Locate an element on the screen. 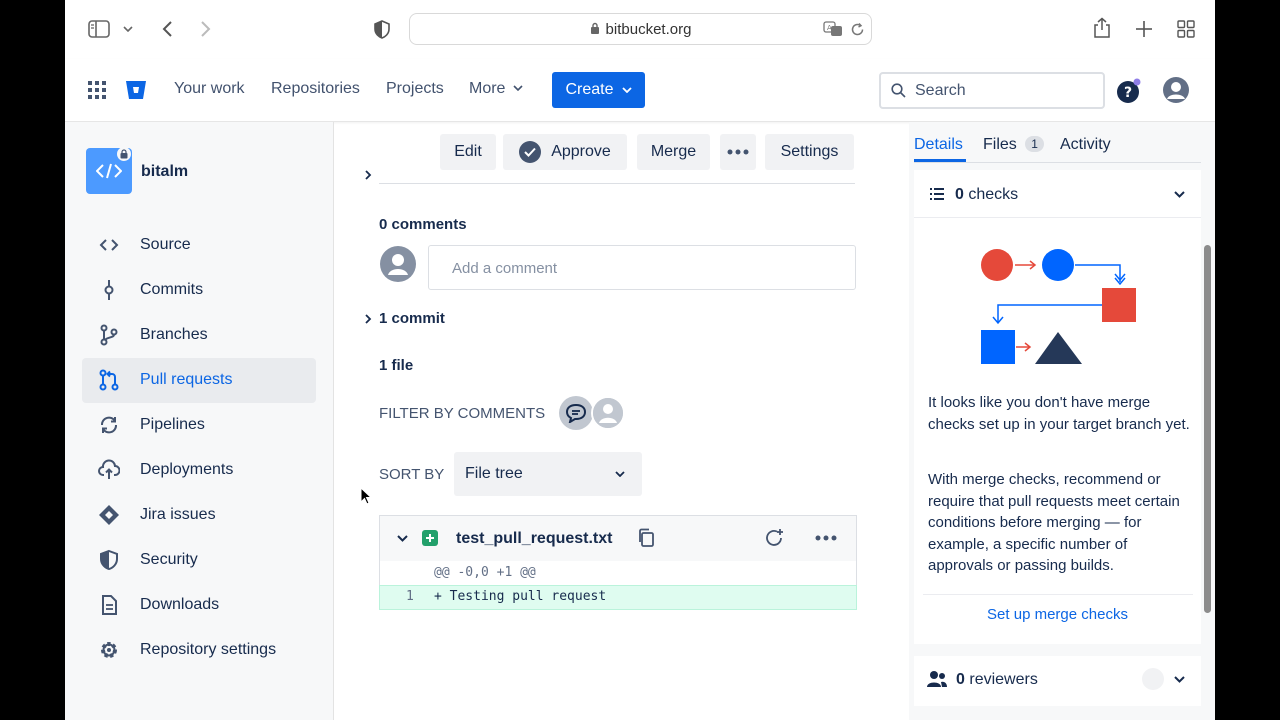  sidebar-item-label: Repository settings is located at coordinates (208, 649).